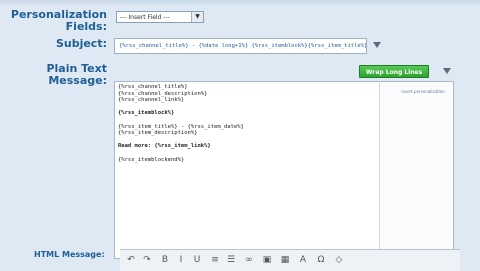  What do you see at coordinates (394, 71) in the screenshot?
I see `wrap-long-lines-button: Wrap Long Lines` at bounding box center [394, 71].